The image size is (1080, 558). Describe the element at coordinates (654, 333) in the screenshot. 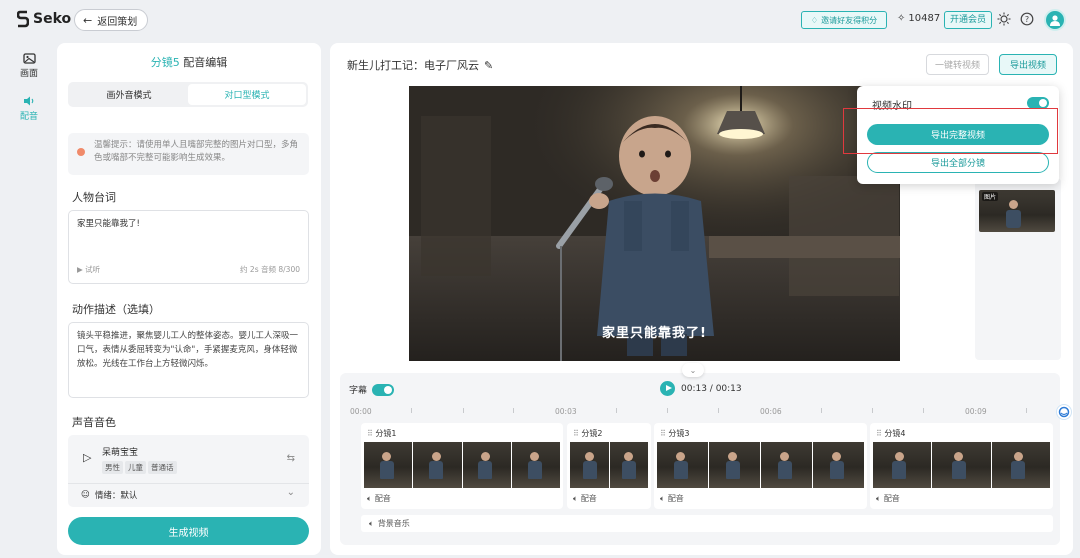

I see `video-subtitle: 家里只能靠我了!` at that location.